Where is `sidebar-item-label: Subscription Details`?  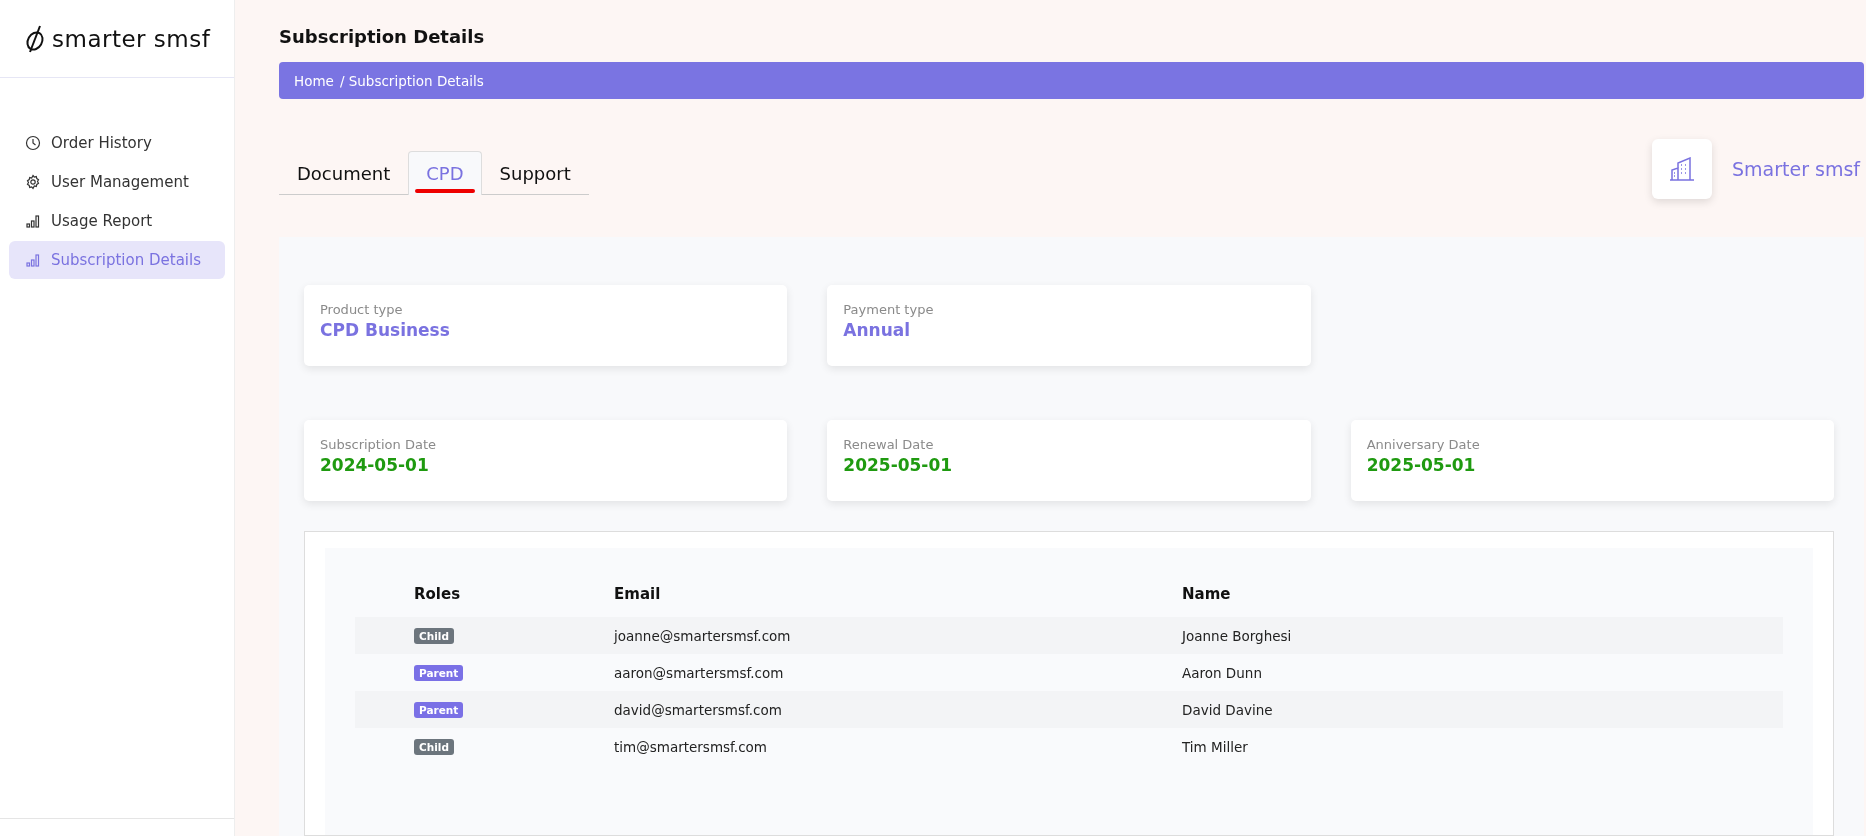
sidebar-item-label: Subscription Details is located at coordinates (126, 260).